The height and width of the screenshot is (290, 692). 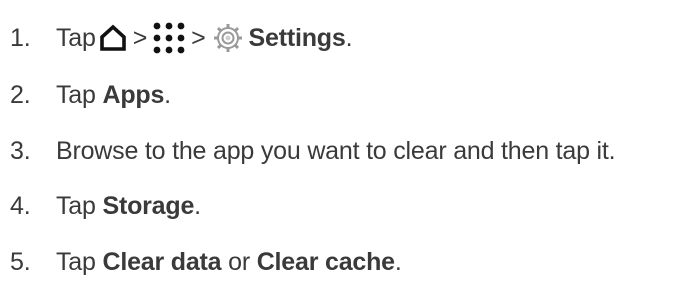 What do you see at coordinates (20, 261) in the screenshot?
I see `step-number: 5.` at bounding box center [20, 261].